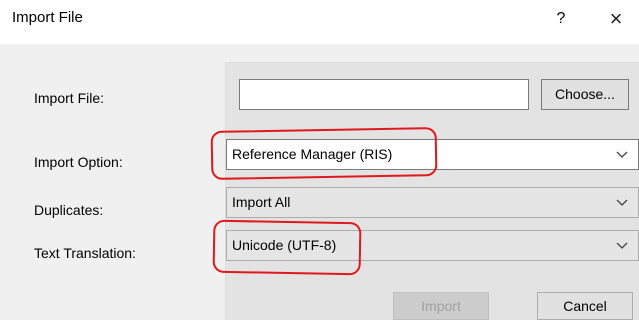 The width and height of the screenshot is (639, 320). What do you see at coordinates (69, 210) in the screenshot?
I see `duplicates-label: Duplicates:` at bounding box center [69, 210].